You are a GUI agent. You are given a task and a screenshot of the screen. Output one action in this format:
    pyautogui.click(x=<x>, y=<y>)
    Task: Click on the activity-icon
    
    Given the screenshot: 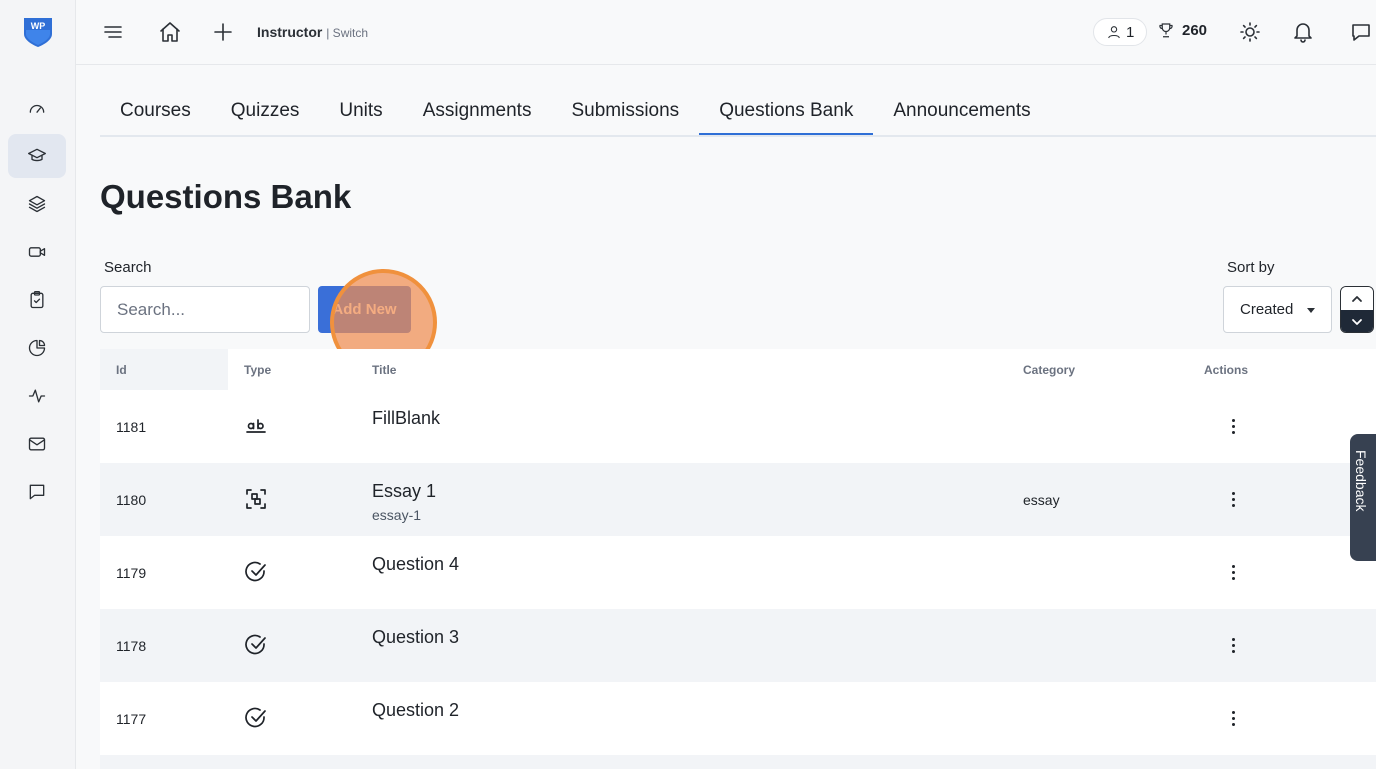 What is the action you would take?
    pyautogui.click(x=37, y=396)
    